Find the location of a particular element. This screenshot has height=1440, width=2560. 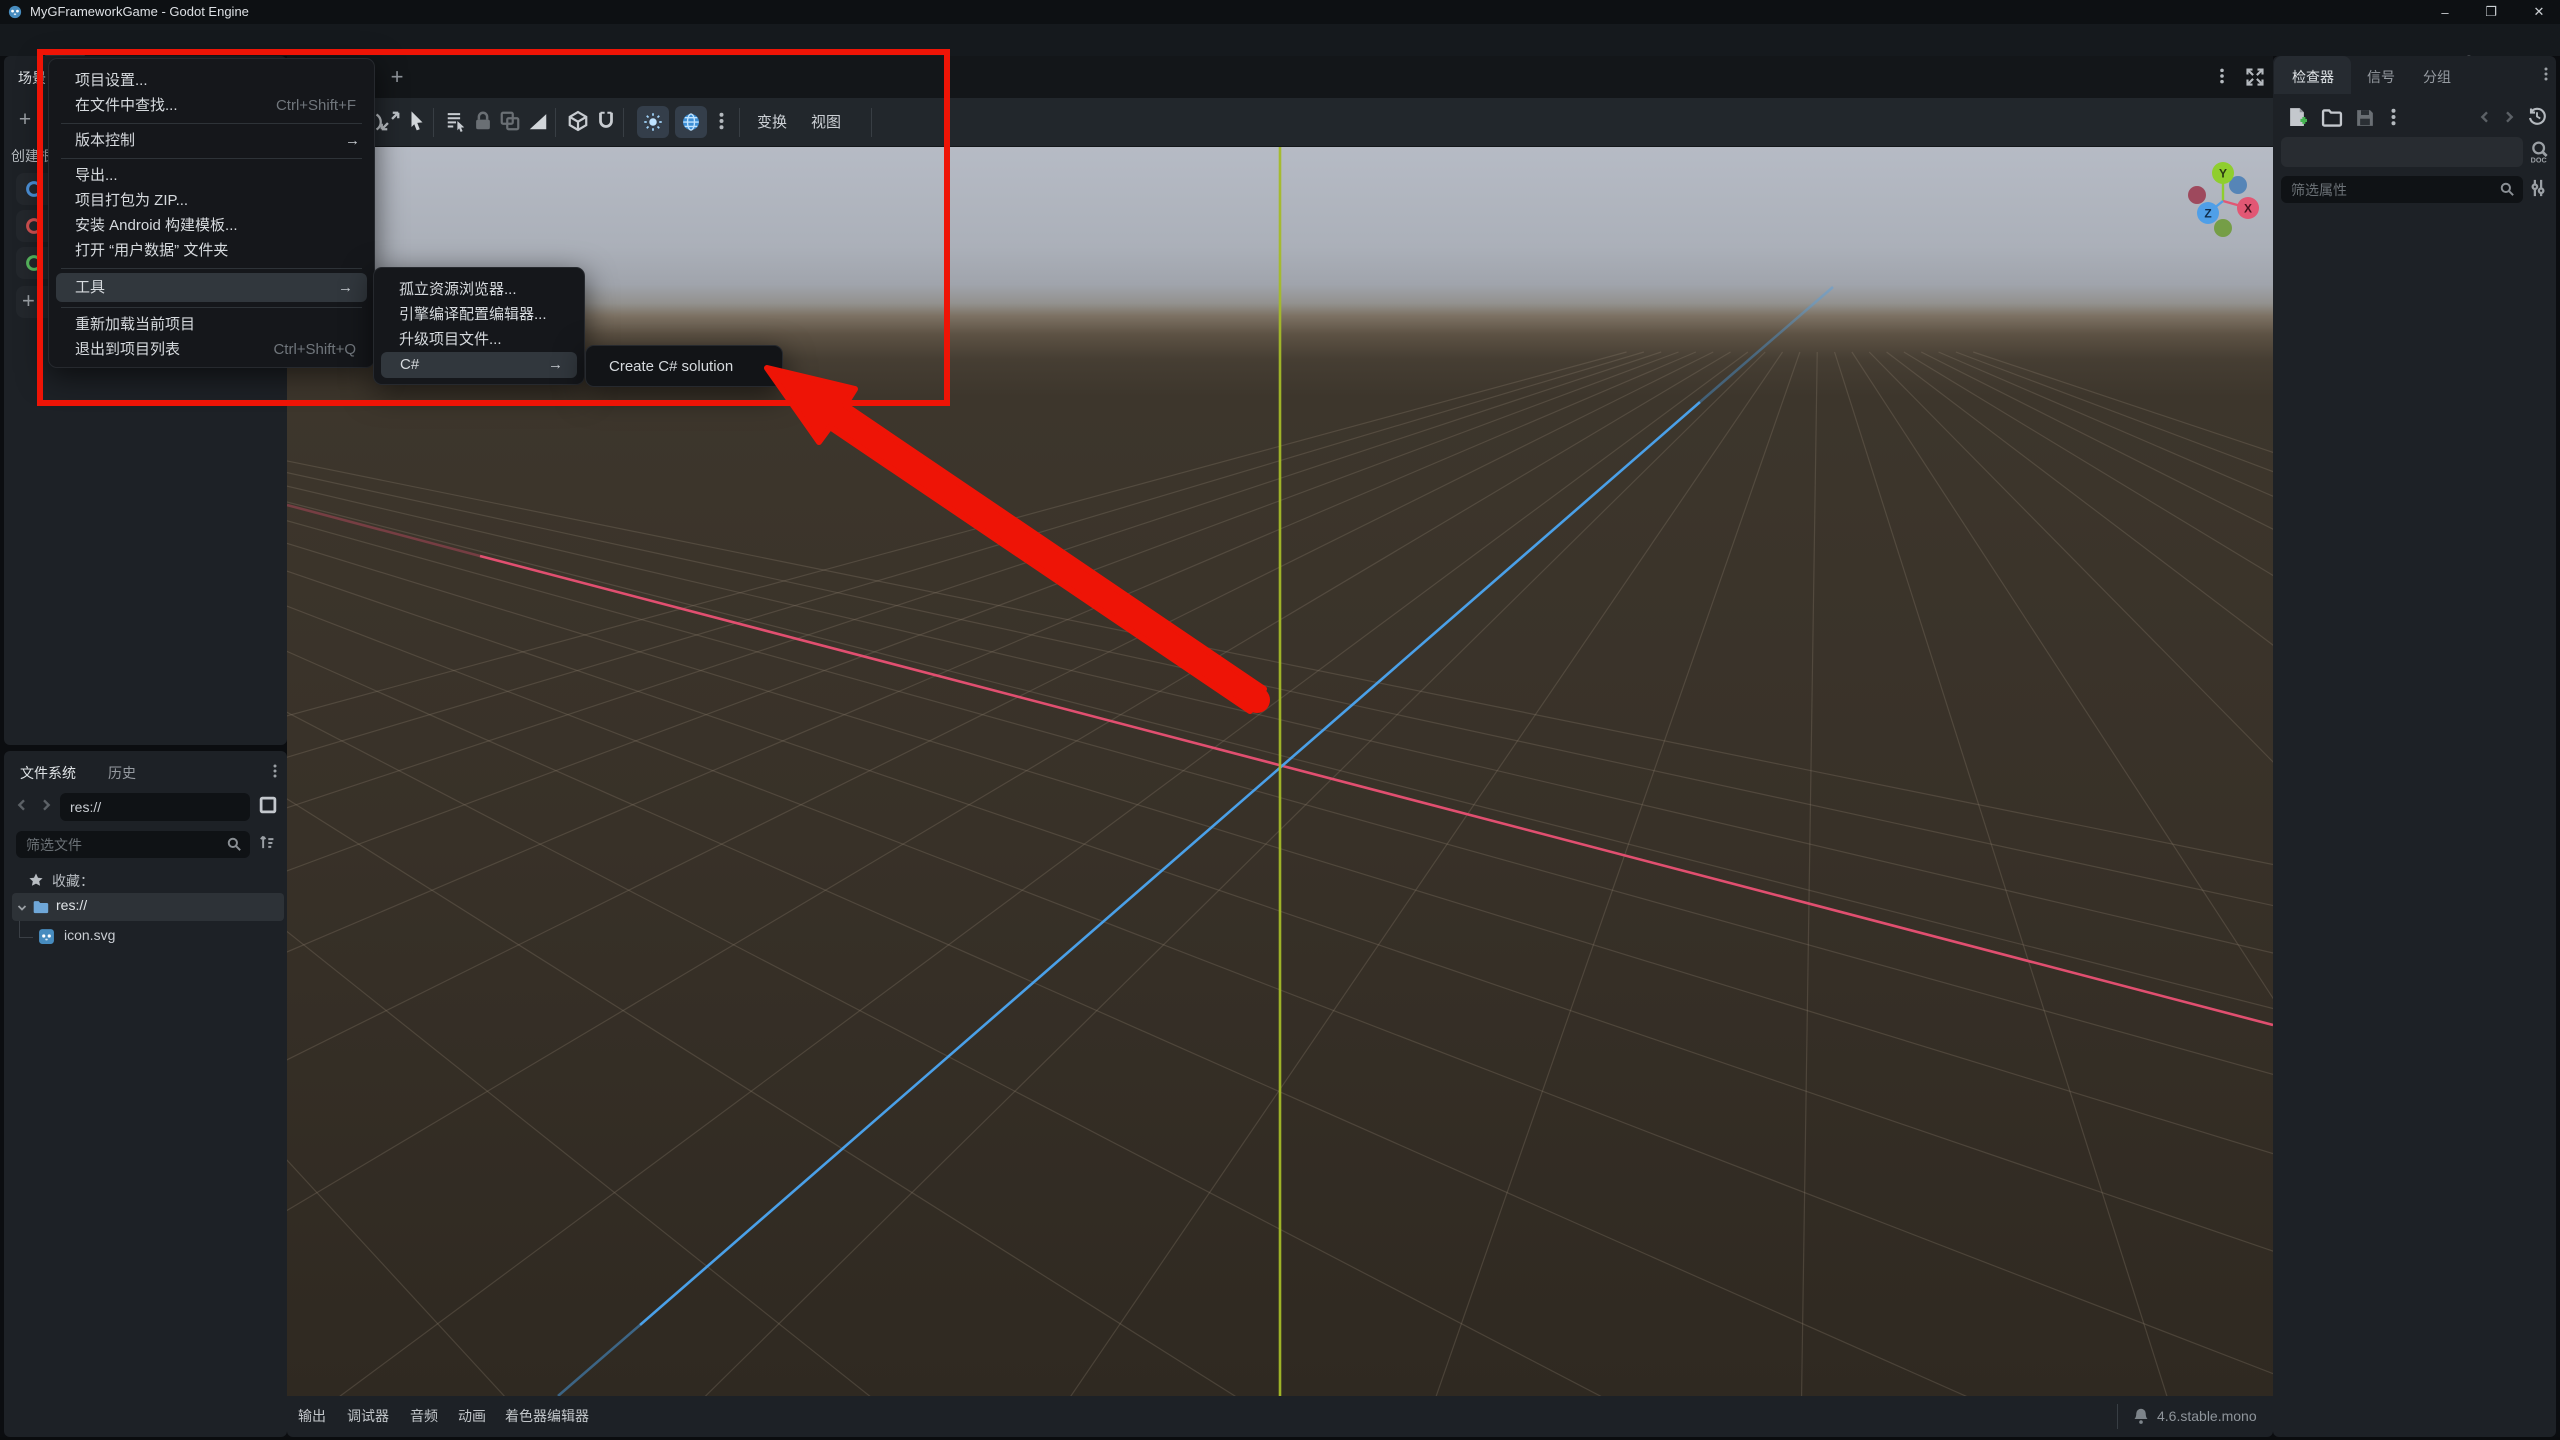

split-mode-icon is located at coordinates (268, 805).